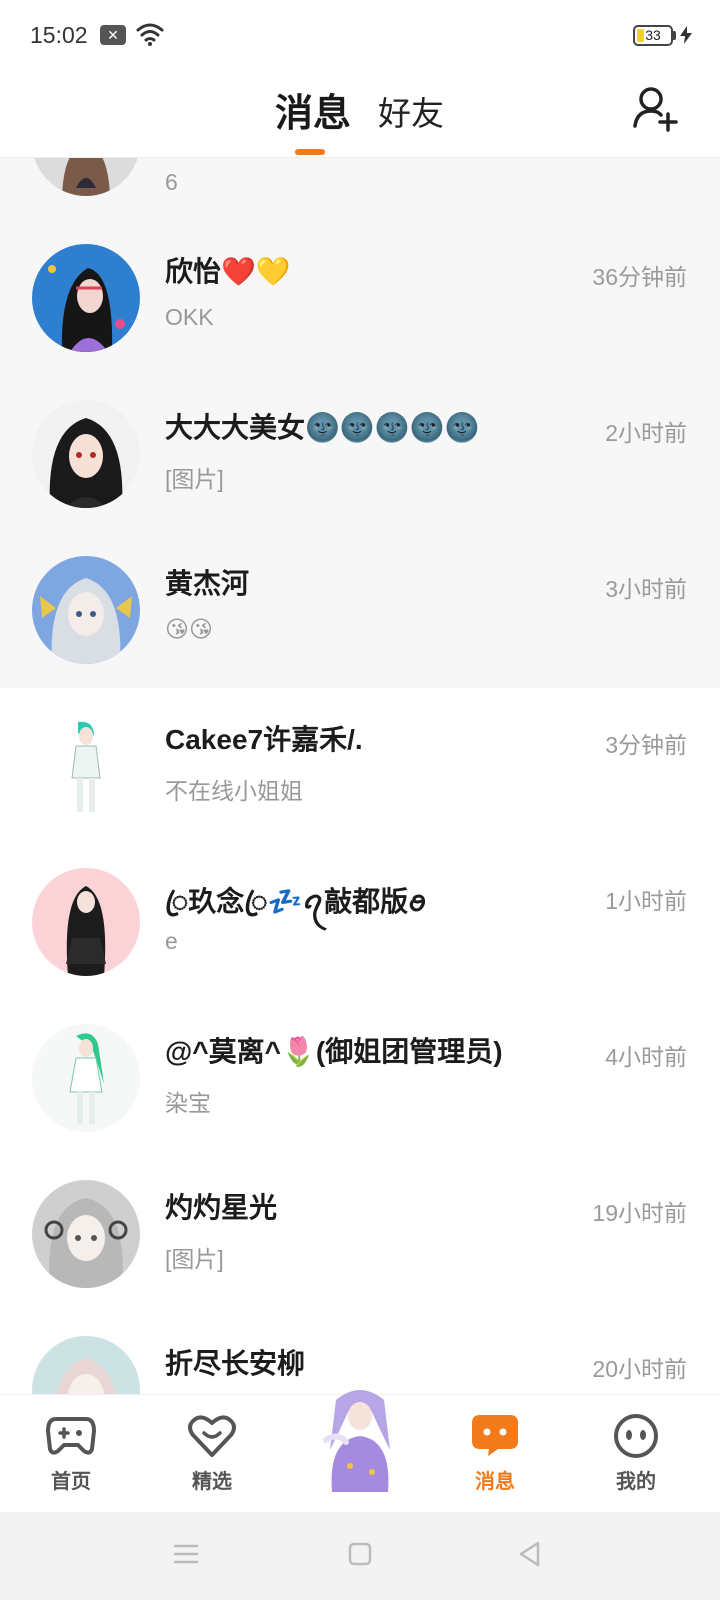  Describe the element at coordinates (71, 1482) in the screenshot. I see `nav-label: 首页` at that location.